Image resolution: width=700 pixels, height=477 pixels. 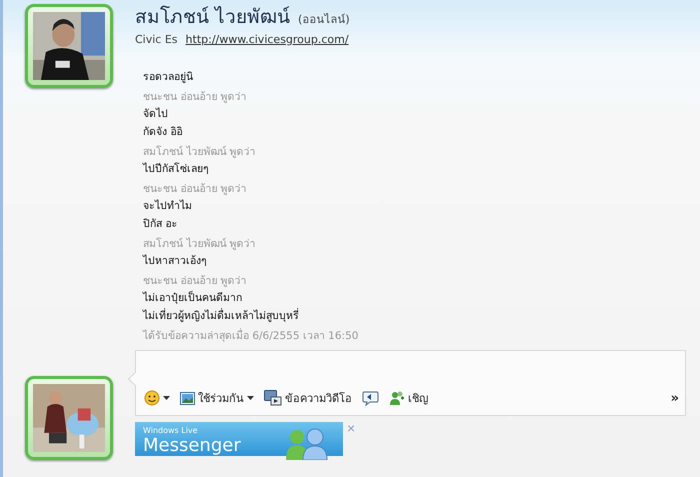 What do you see at coordinates (273, 398) in the screenshot?
I see `video-message-icon` at bounding box center [273, 398].